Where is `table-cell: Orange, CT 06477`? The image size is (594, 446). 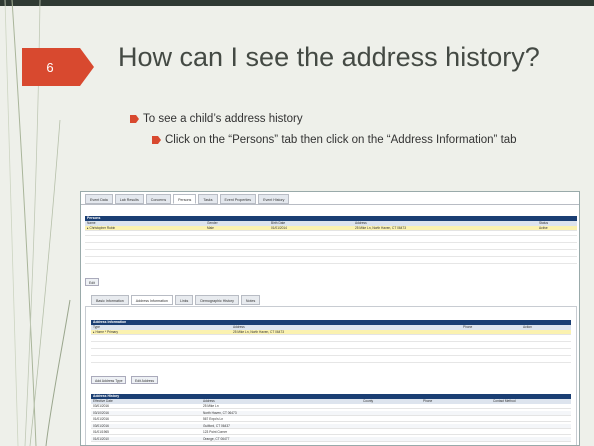
table-cell: Orange, CT 06477 is located at coordinates (216, 438).